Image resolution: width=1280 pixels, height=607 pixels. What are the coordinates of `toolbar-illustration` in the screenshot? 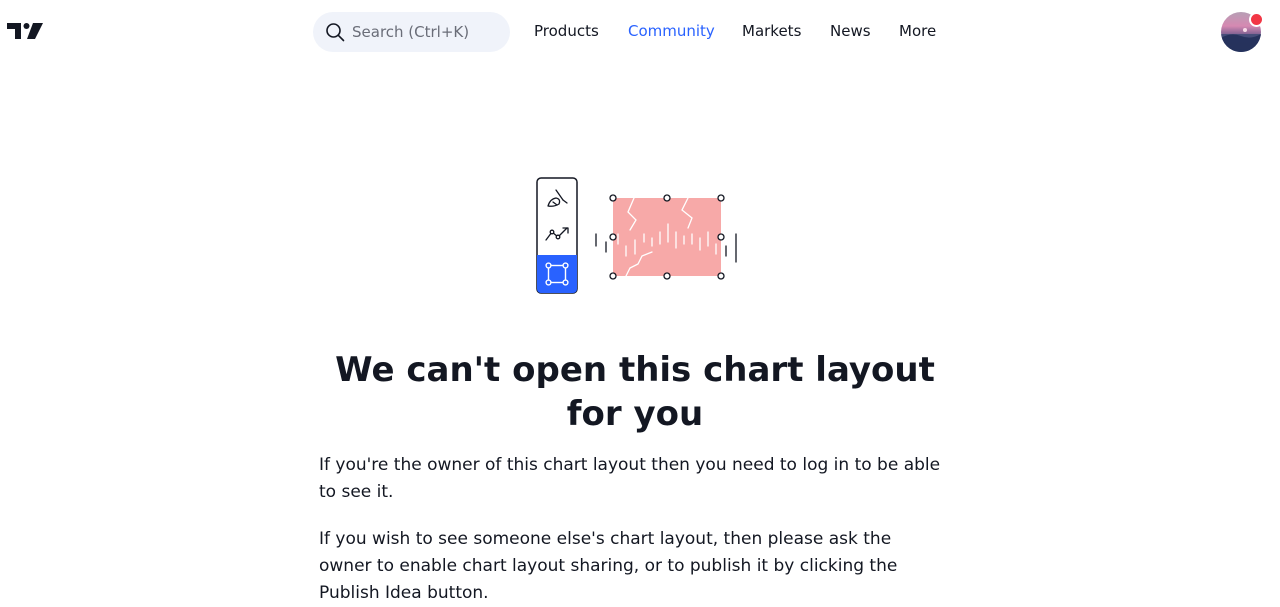 It's located at (557, 235).